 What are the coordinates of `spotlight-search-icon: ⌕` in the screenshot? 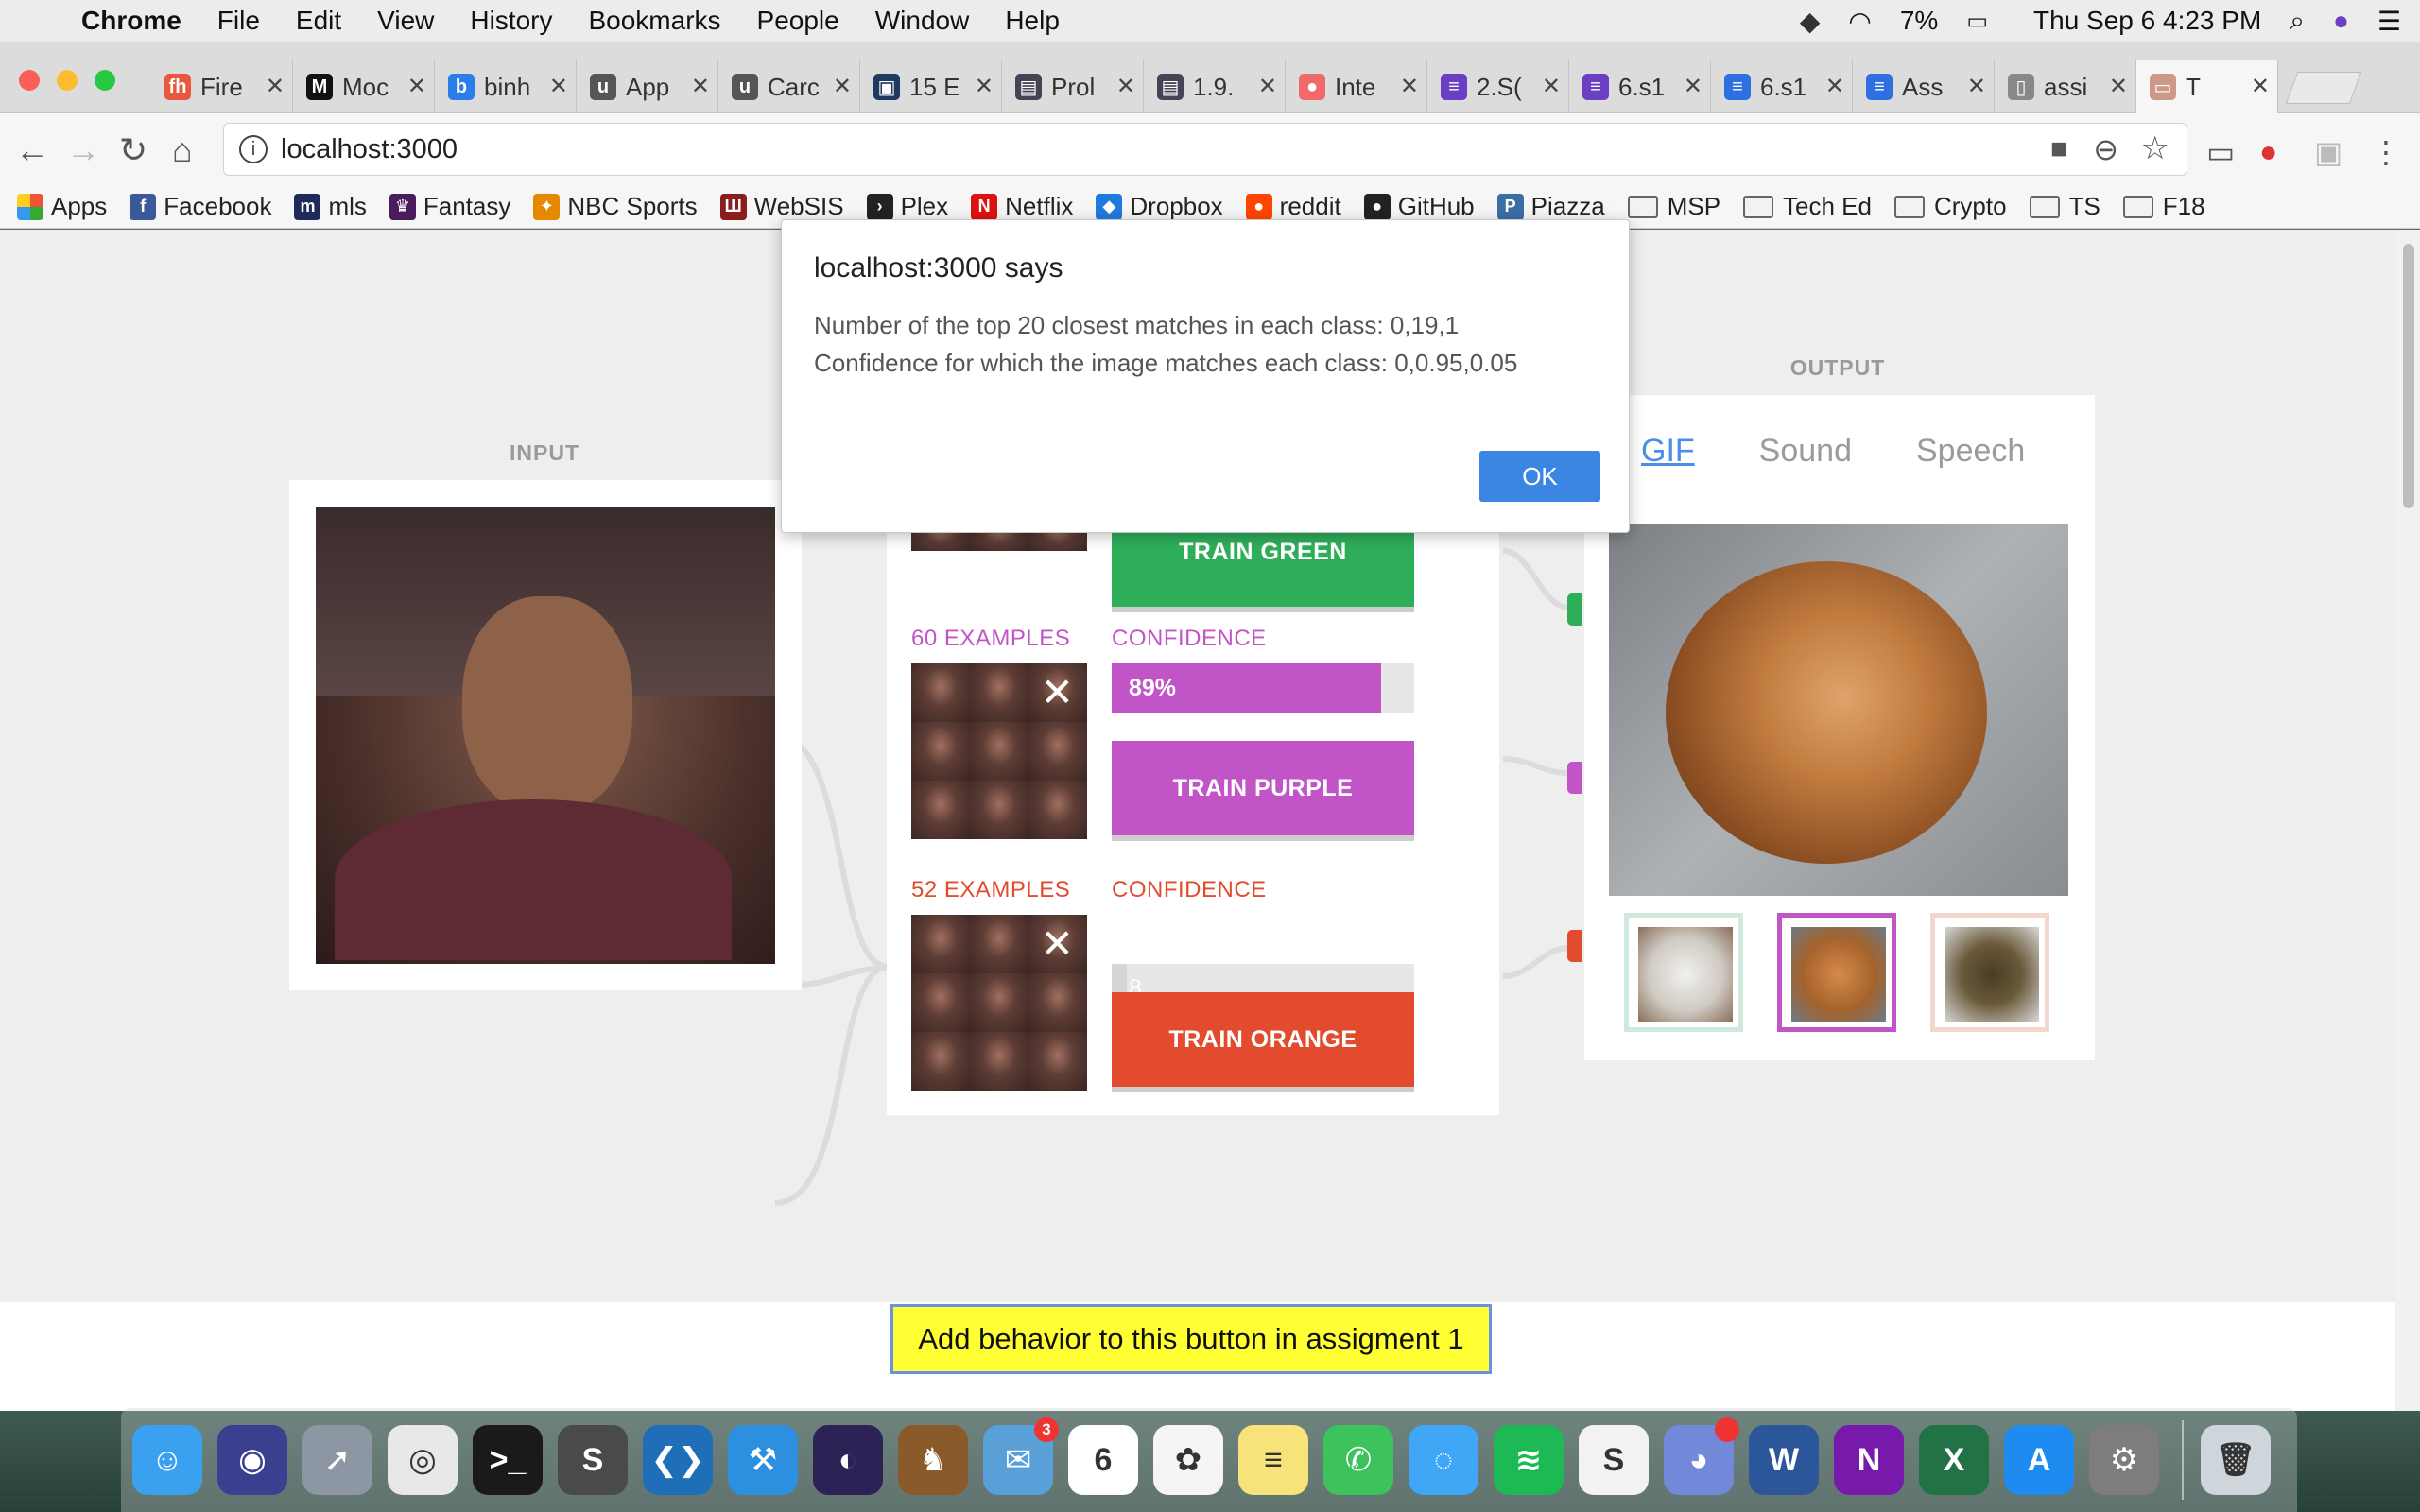 It's located at (2297, 21).